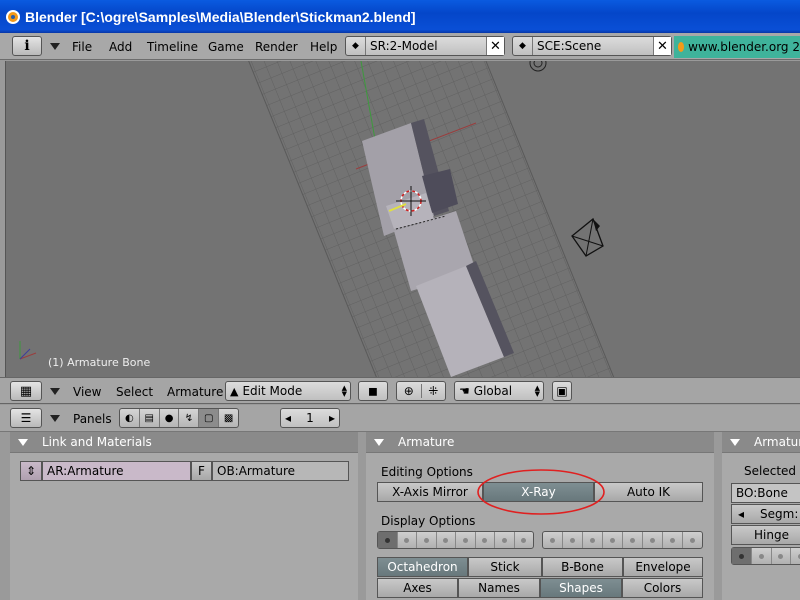 The height and width of the screenshot is (600, 800). I want to click on screen-close-icon: ✕, so click(495, 46).